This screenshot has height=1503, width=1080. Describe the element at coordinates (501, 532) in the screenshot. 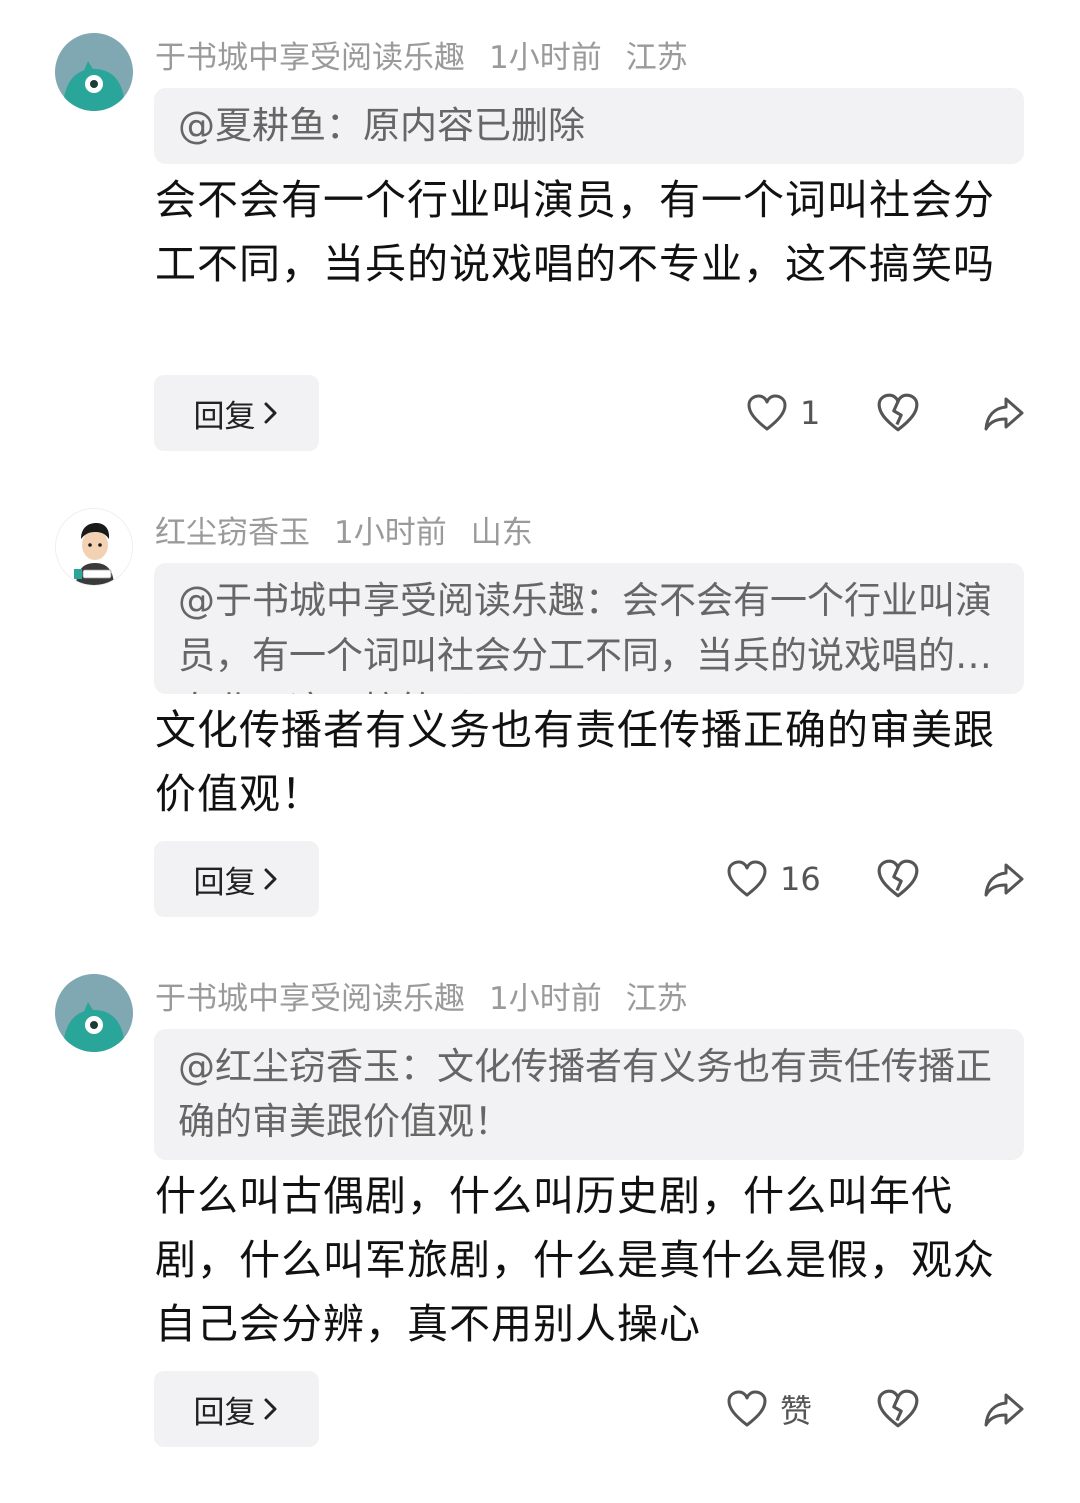

I see `location: 山东` at that location.